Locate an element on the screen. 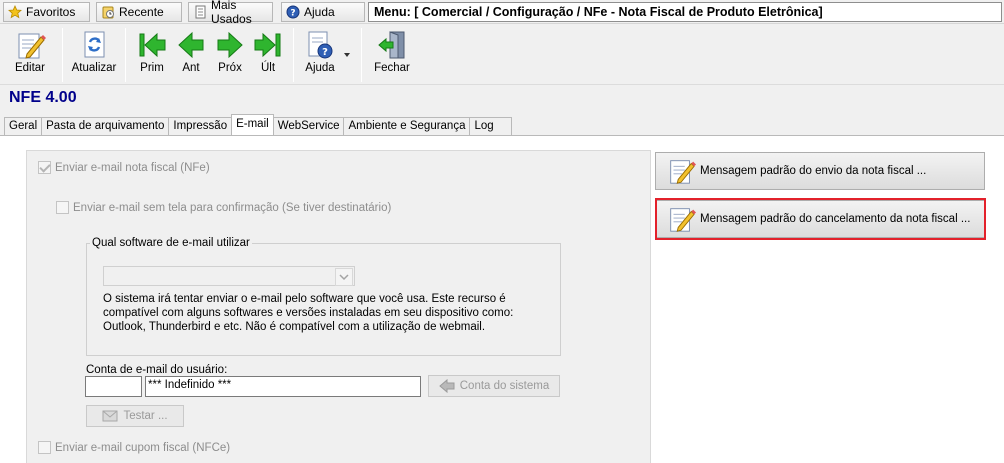 This screenshot has width=1004, height=463. prim-button: Prim is located at coordinates (152, 55).